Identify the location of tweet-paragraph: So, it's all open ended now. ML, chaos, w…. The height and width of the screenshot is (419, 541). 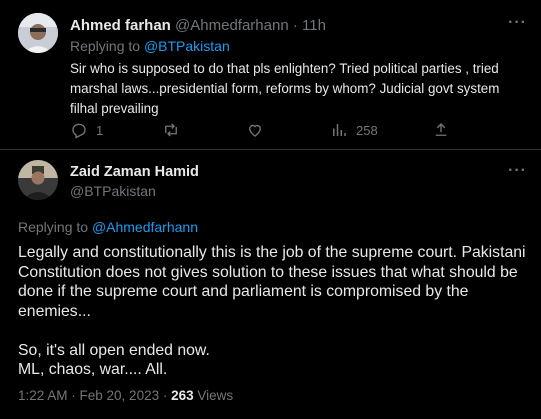
(273, 360).